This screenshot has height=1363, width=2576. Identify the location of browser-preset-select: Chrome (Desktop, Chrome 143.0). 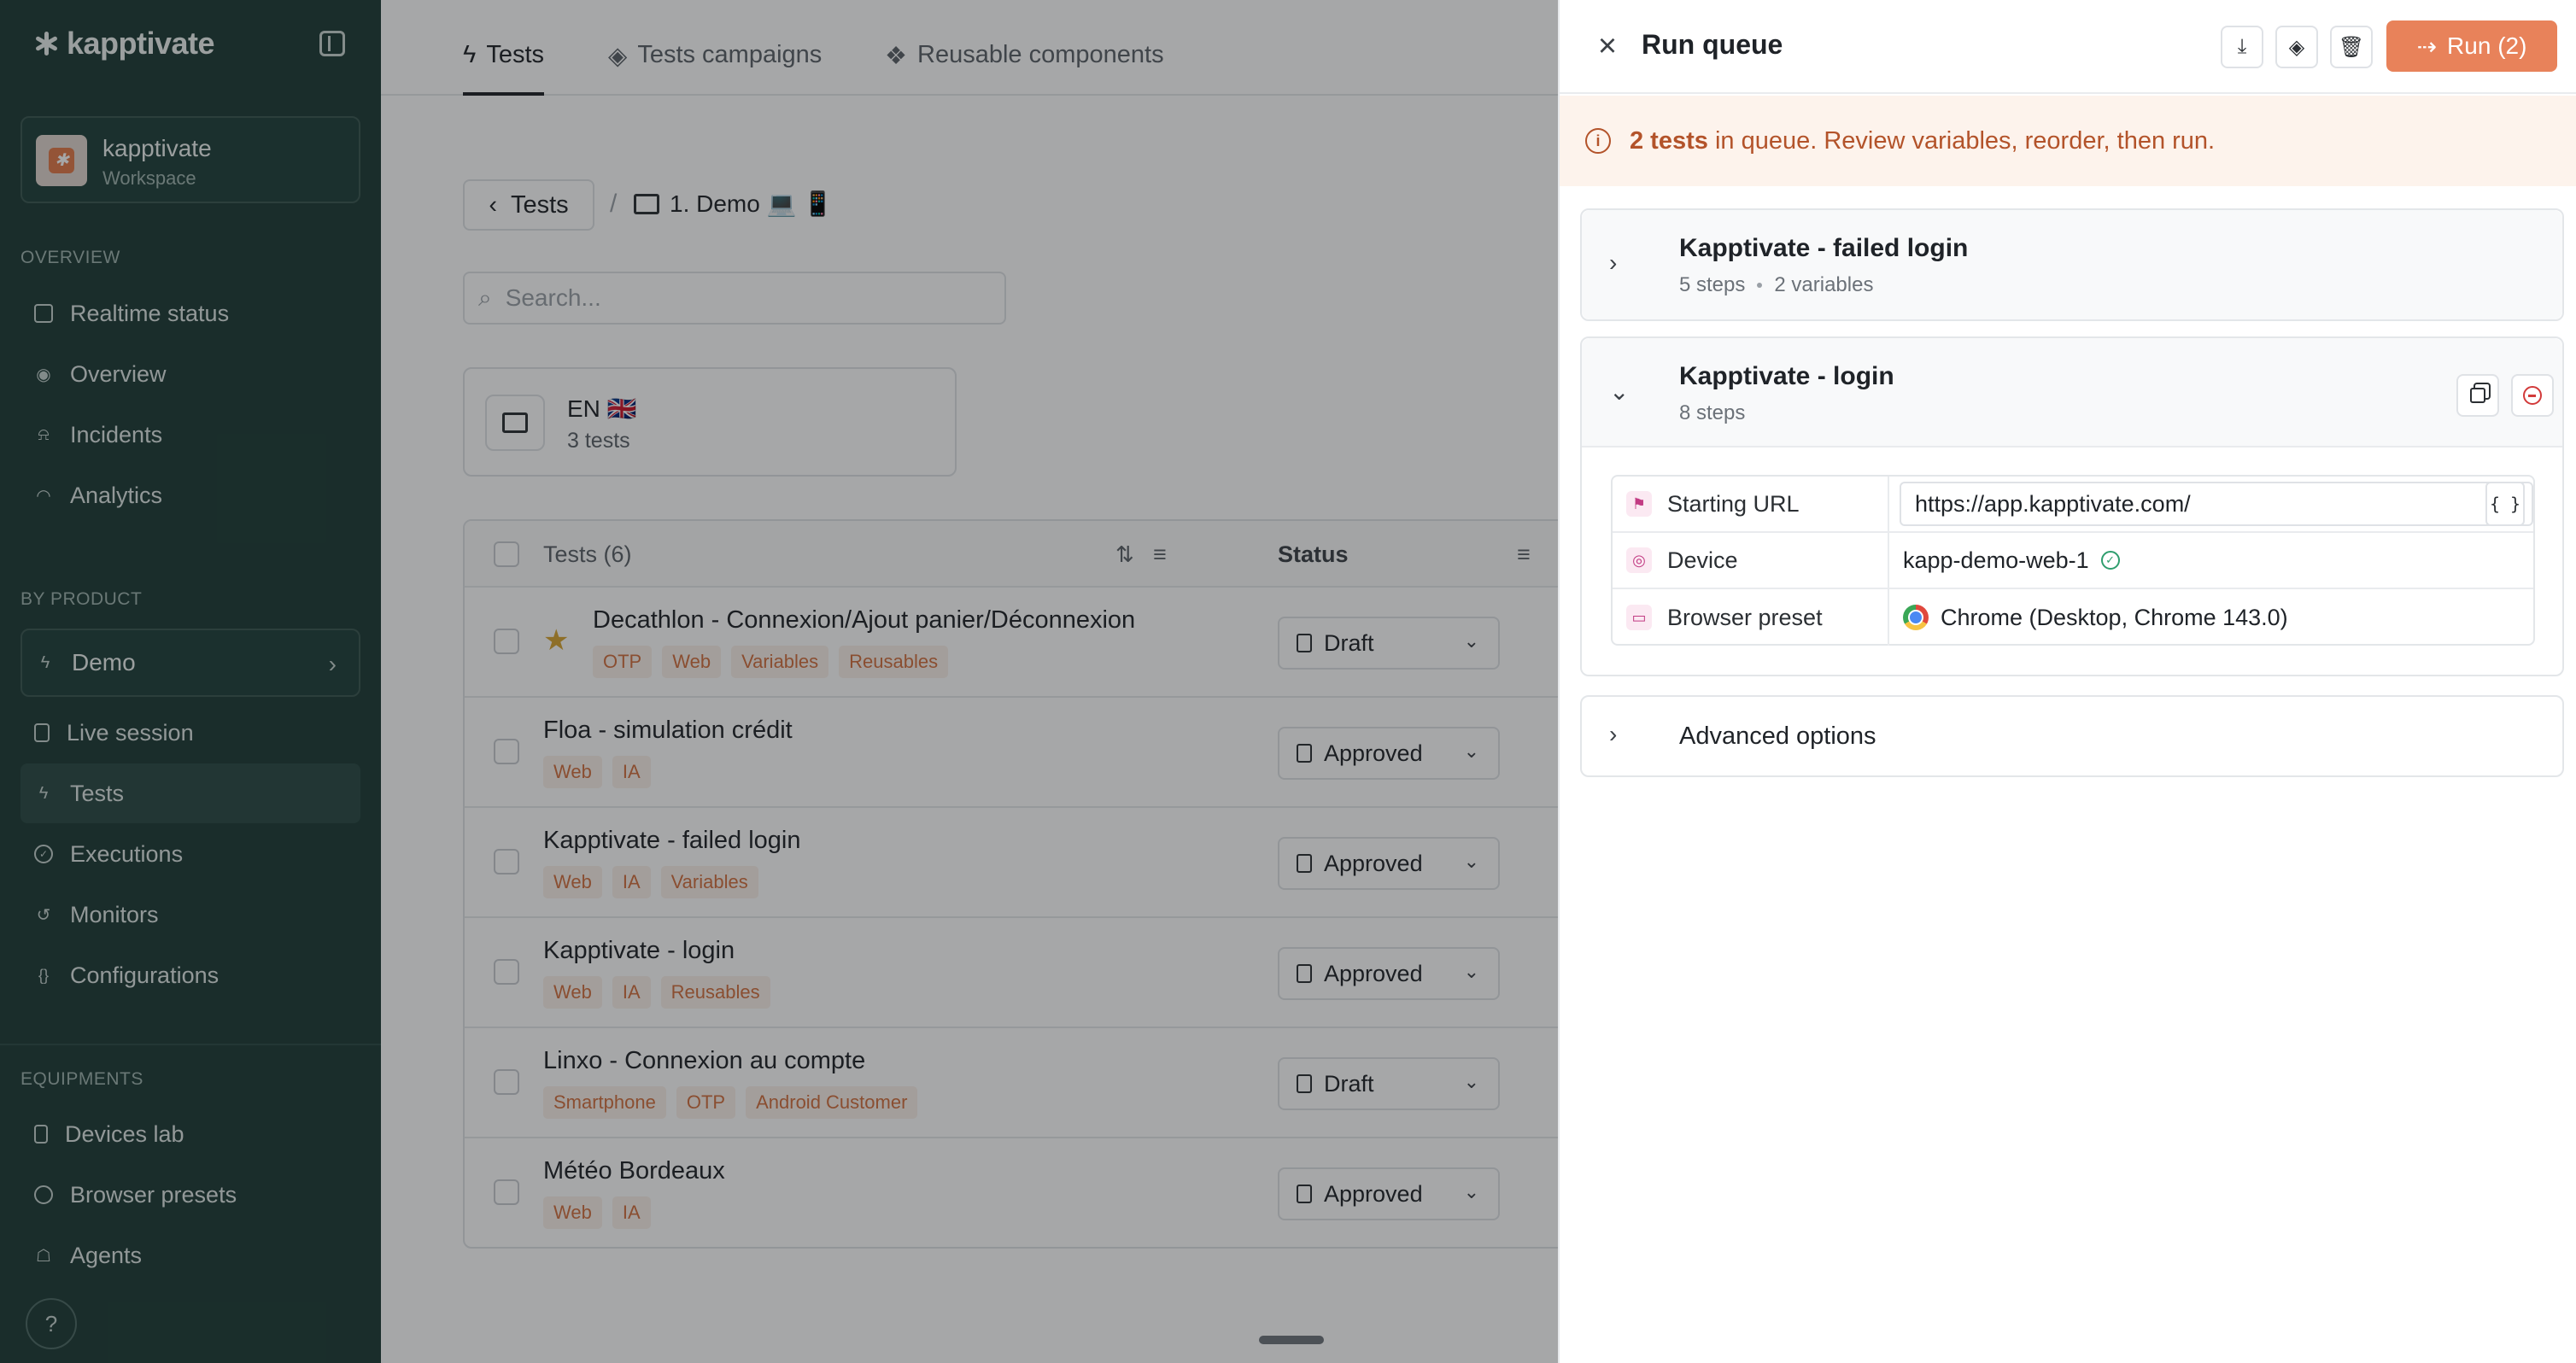
(2211, 617).